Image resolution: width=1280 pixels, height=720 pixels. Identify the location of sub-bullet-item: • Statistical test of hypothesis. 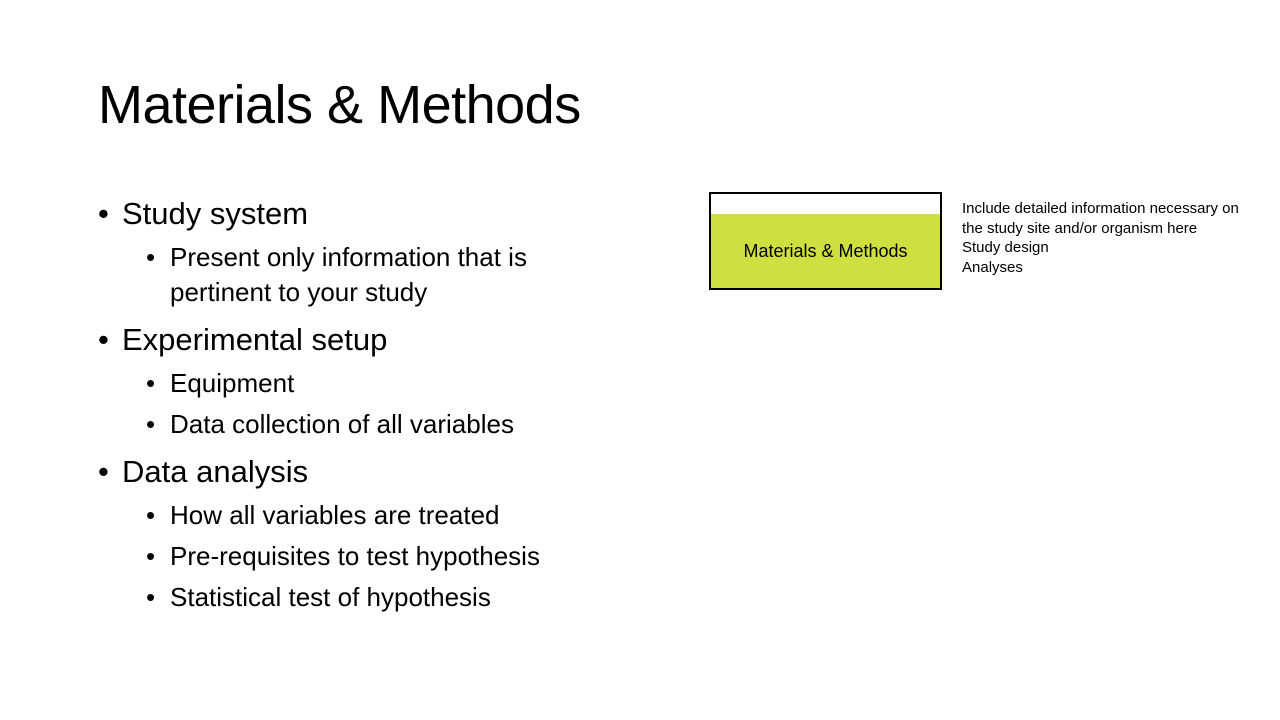
(358, 597).